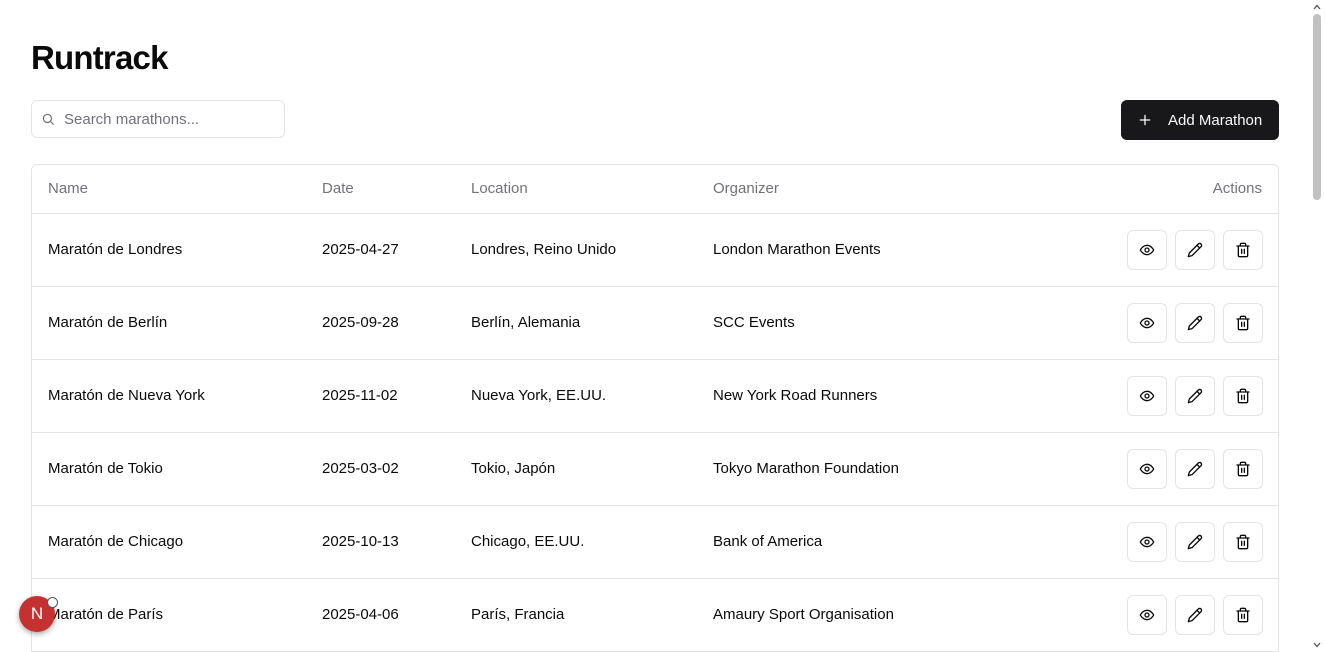 The width and height of the screenshot is (1325, 652). Describe the element at coordinates (360, 468) in the screenshot. I see `cell-date: 2025-03-02` at that location.